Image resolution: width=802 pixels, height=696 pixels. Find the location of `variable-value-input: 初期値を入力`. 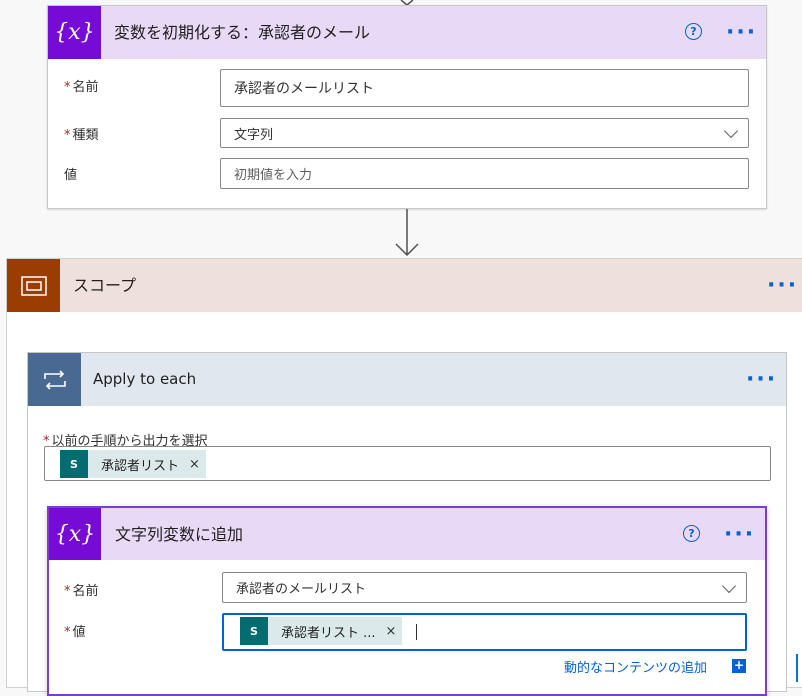

variable-value-input: 初期値を入力 is located at coordinates (484, 173).